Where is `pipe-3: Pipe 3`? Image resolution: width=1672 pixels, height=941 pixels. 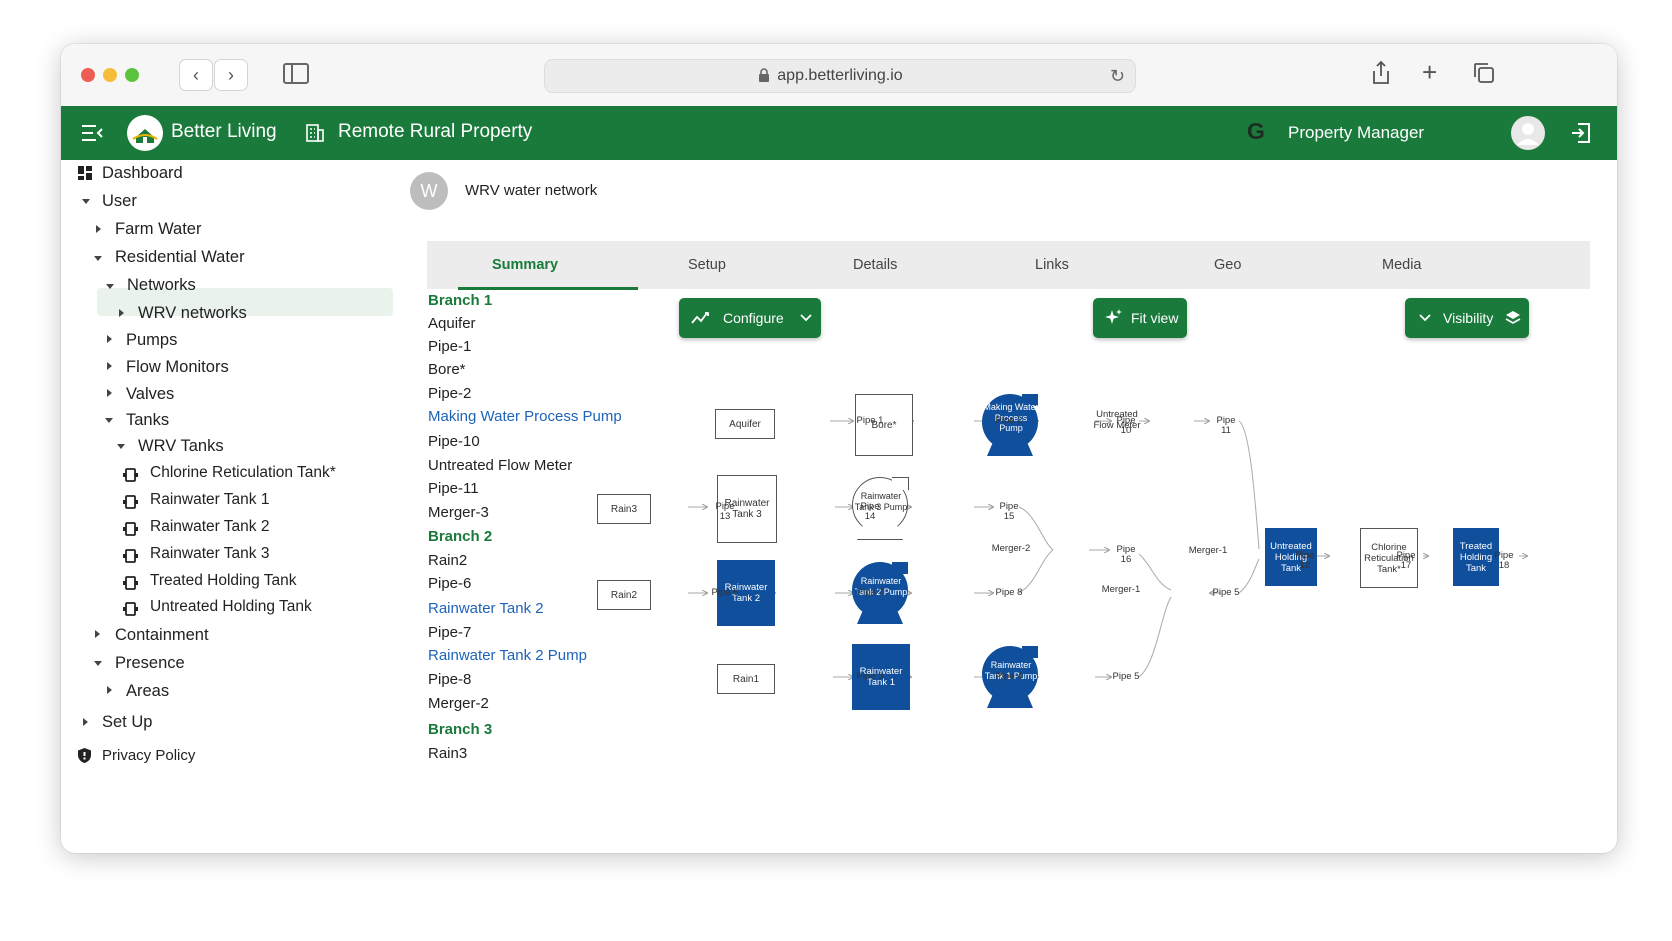
pipe-3: Pipe 3 is located at coordinates (870, 677).